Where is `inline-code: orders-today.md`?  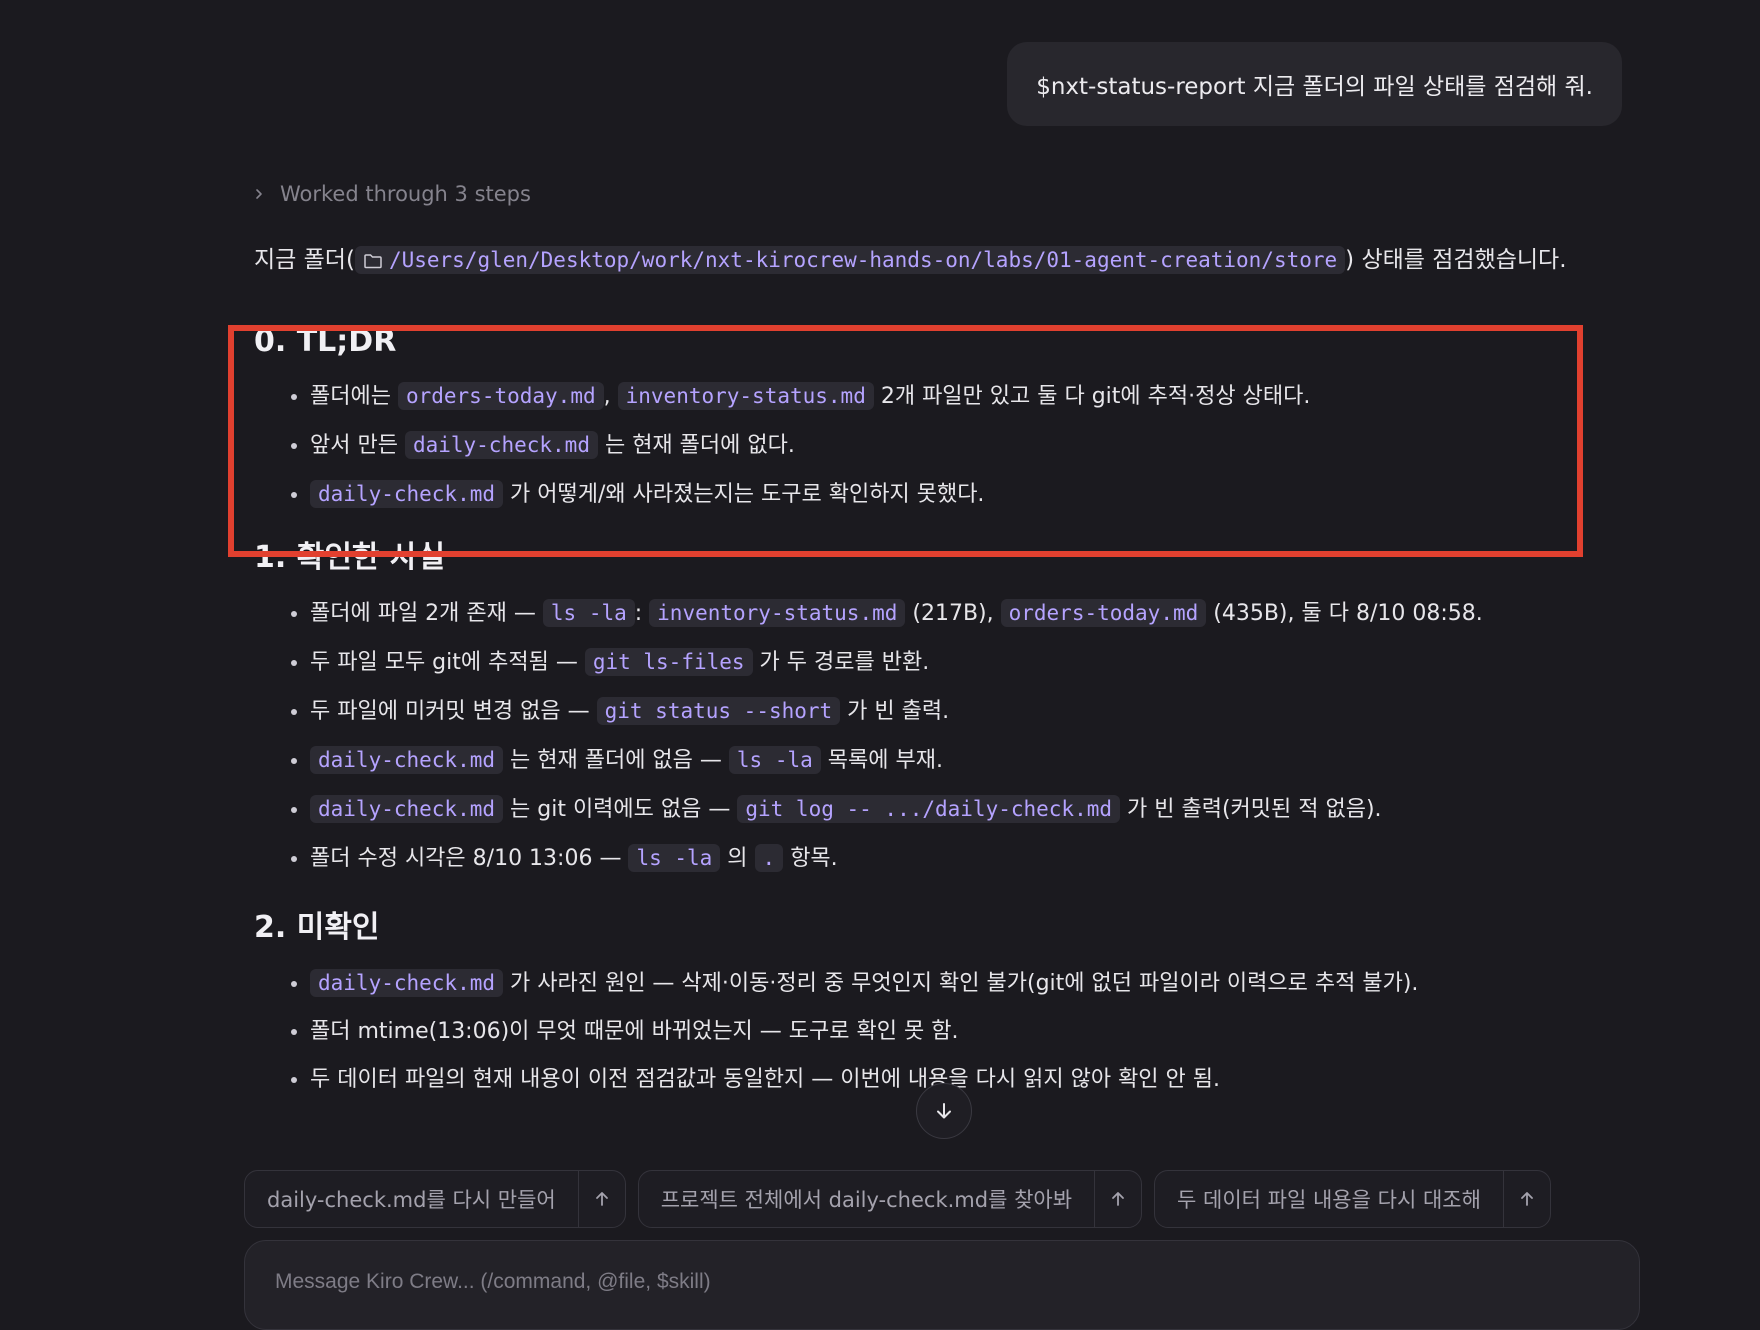
inline-code: orders-today.md is located at coordinates (1103, 613).